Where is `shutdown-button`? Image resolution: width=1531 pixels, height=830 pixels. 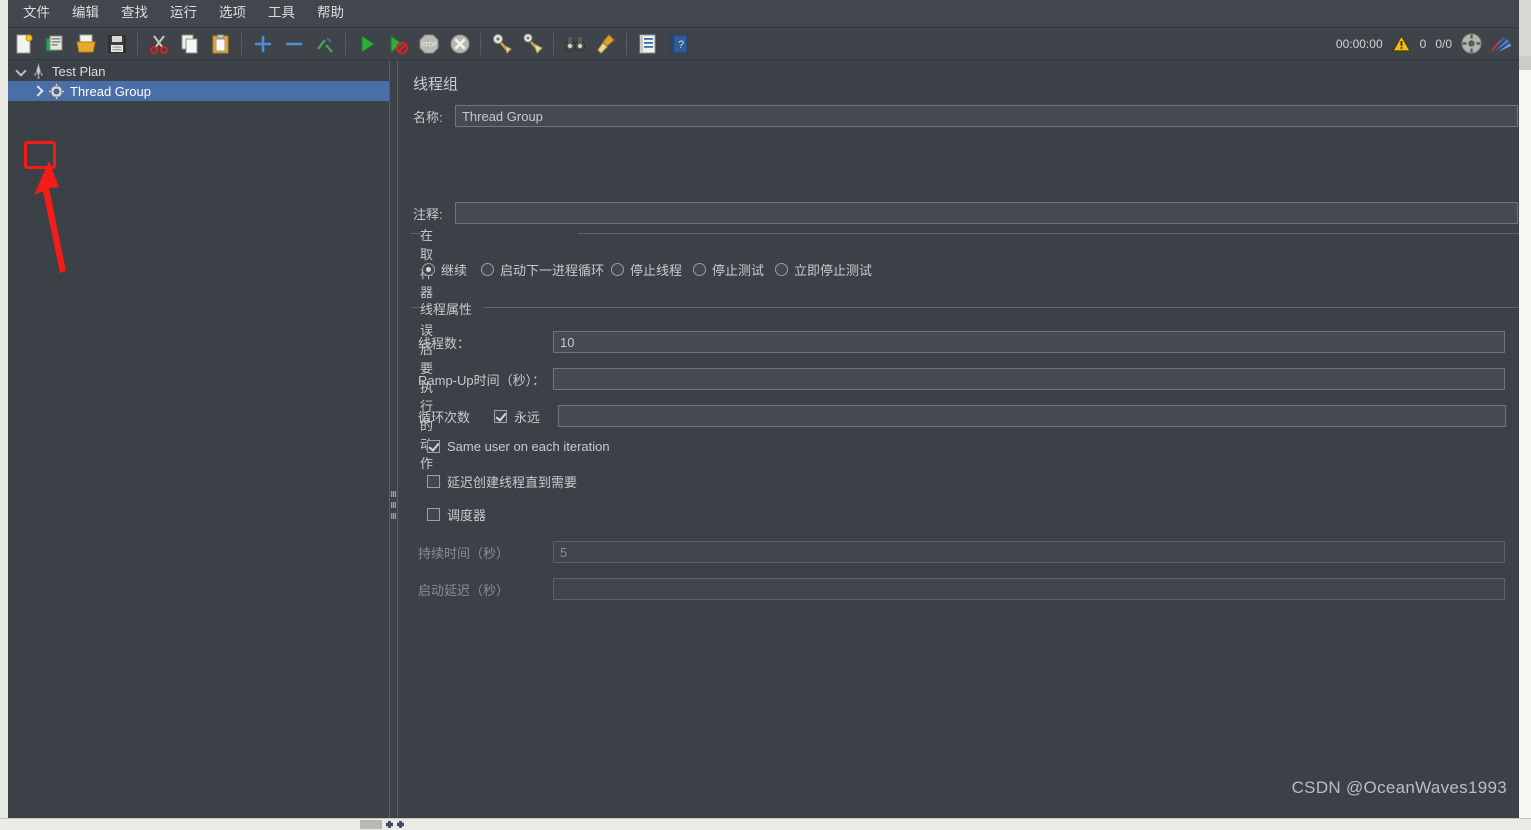
shutdown-button is located at coordinates (459, 44).